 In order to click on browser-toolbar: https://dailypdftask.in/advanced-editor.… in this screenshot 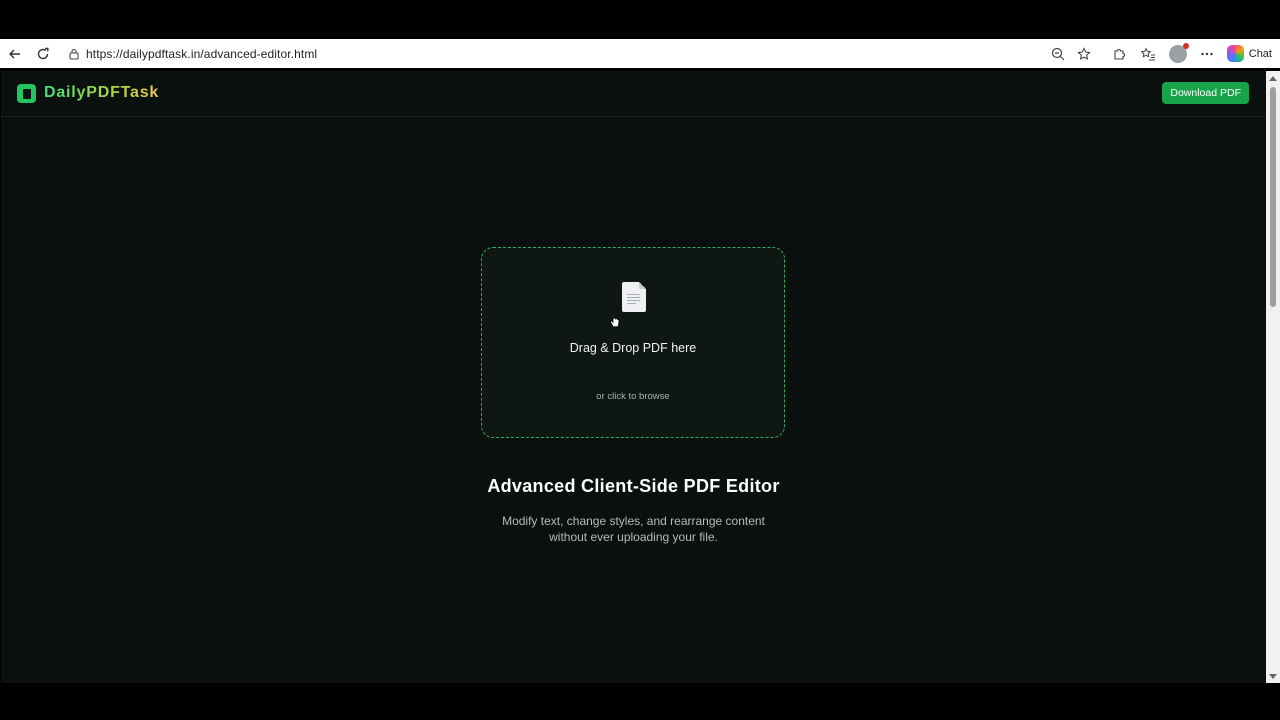, I will do `click(640, 53)`.